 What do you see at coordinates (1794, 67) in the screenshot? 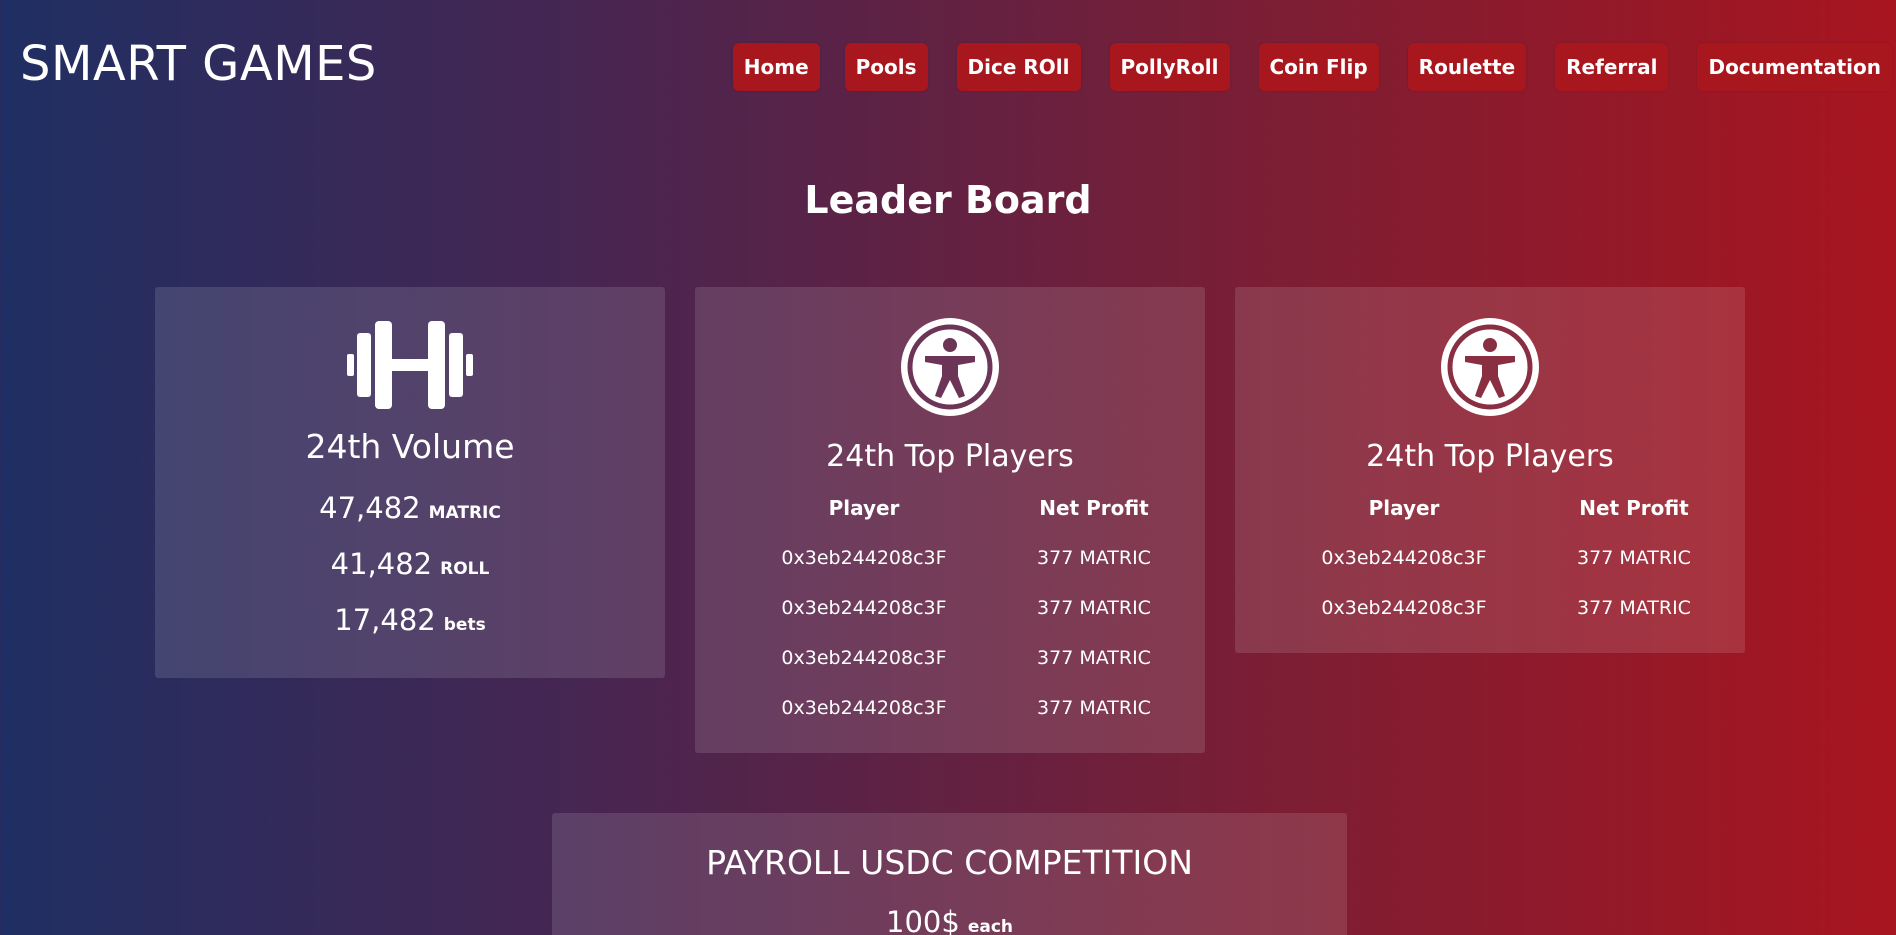
I see `nav-documentation-button: Documentation` at bounding box center [1794, 67].